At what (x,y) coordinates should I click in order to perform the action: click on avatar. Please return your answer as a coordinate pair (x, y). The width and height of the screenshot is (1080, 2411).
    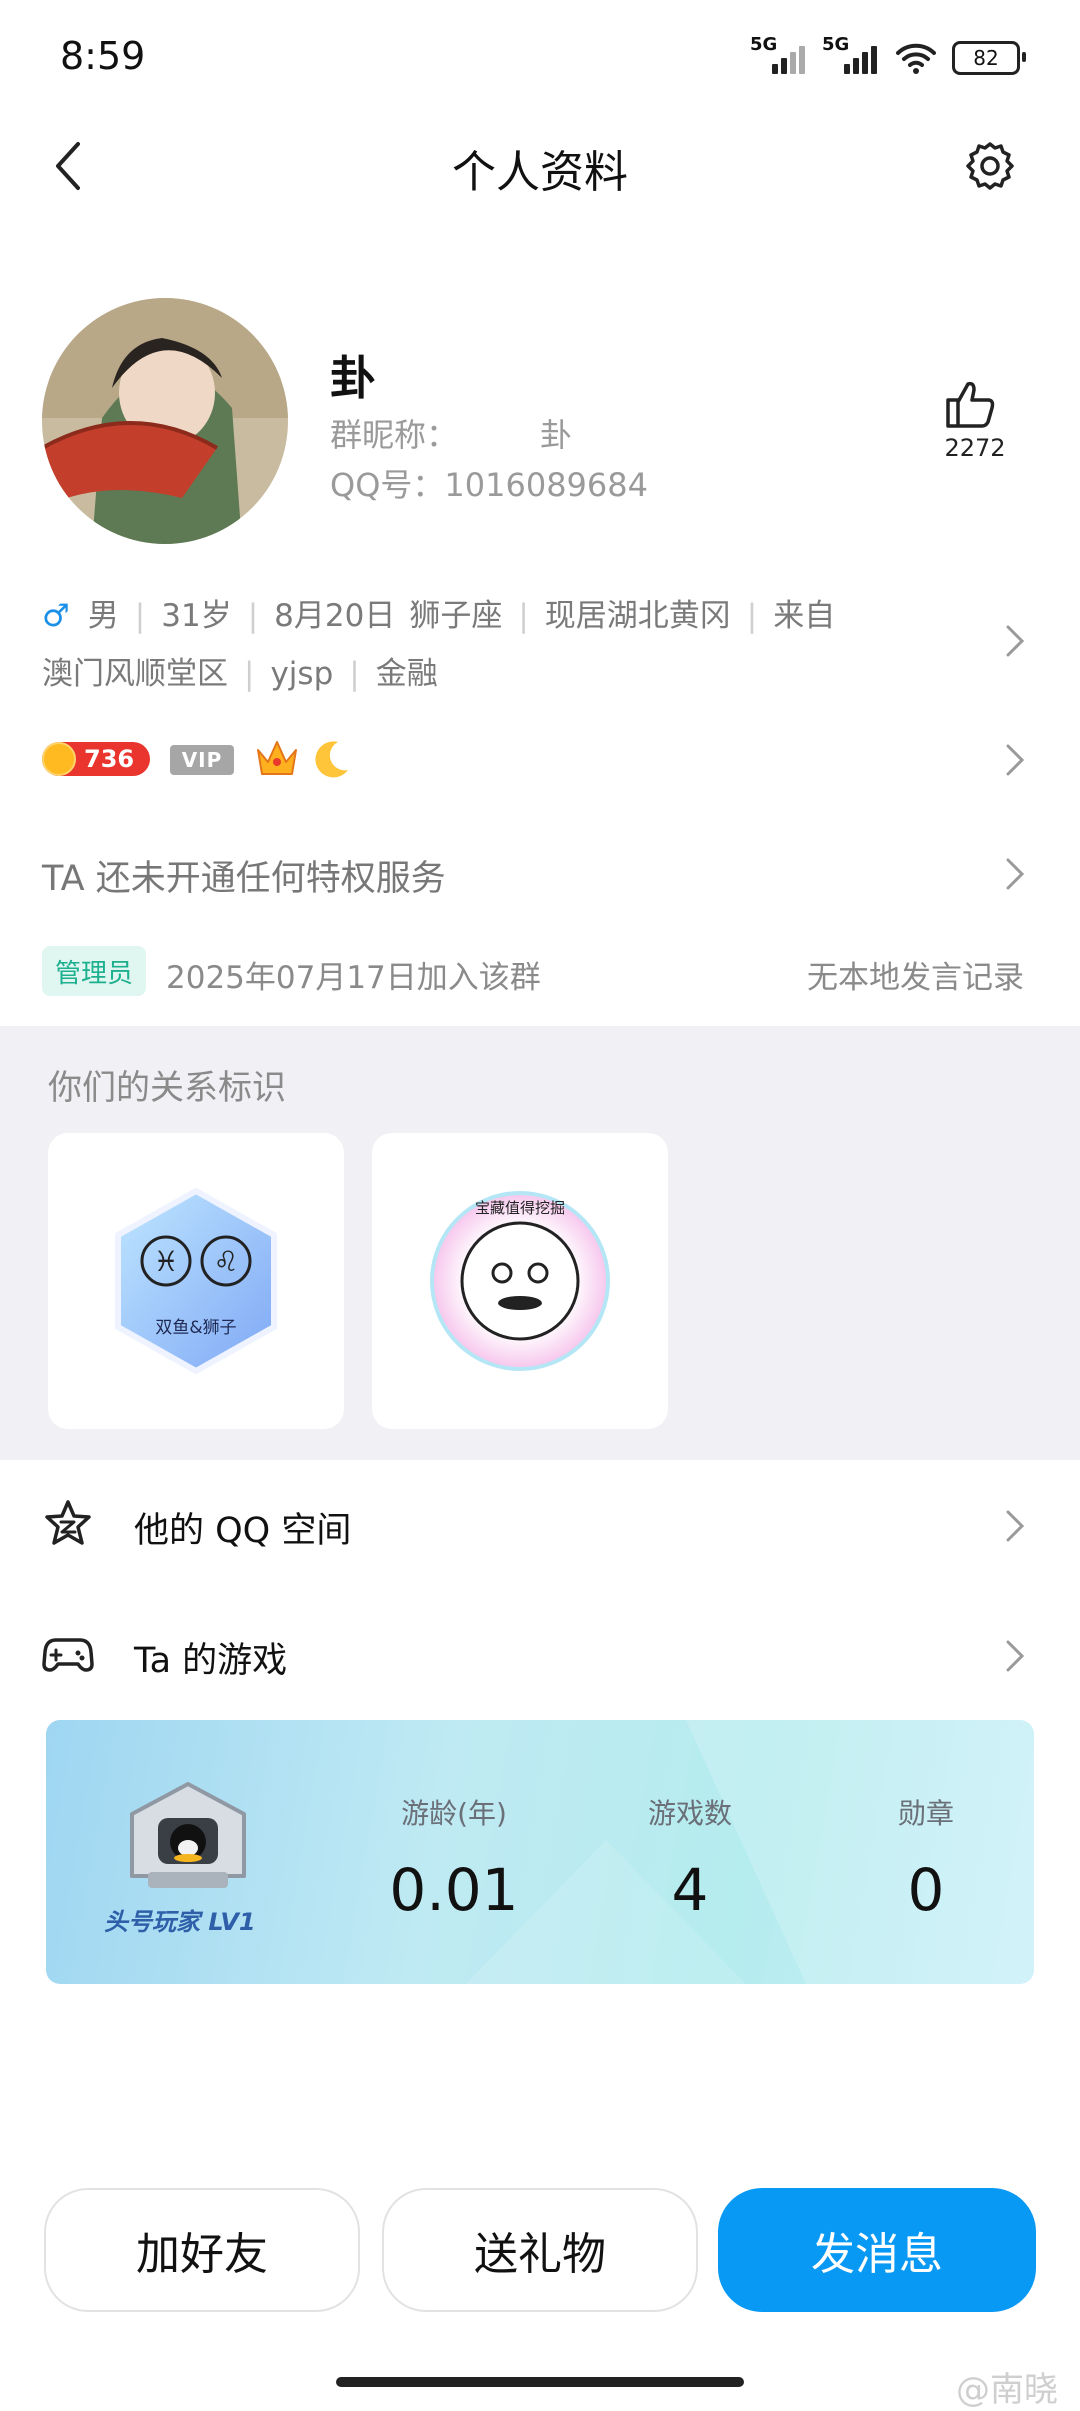
    Looking at the image, I should click on (165, 421).